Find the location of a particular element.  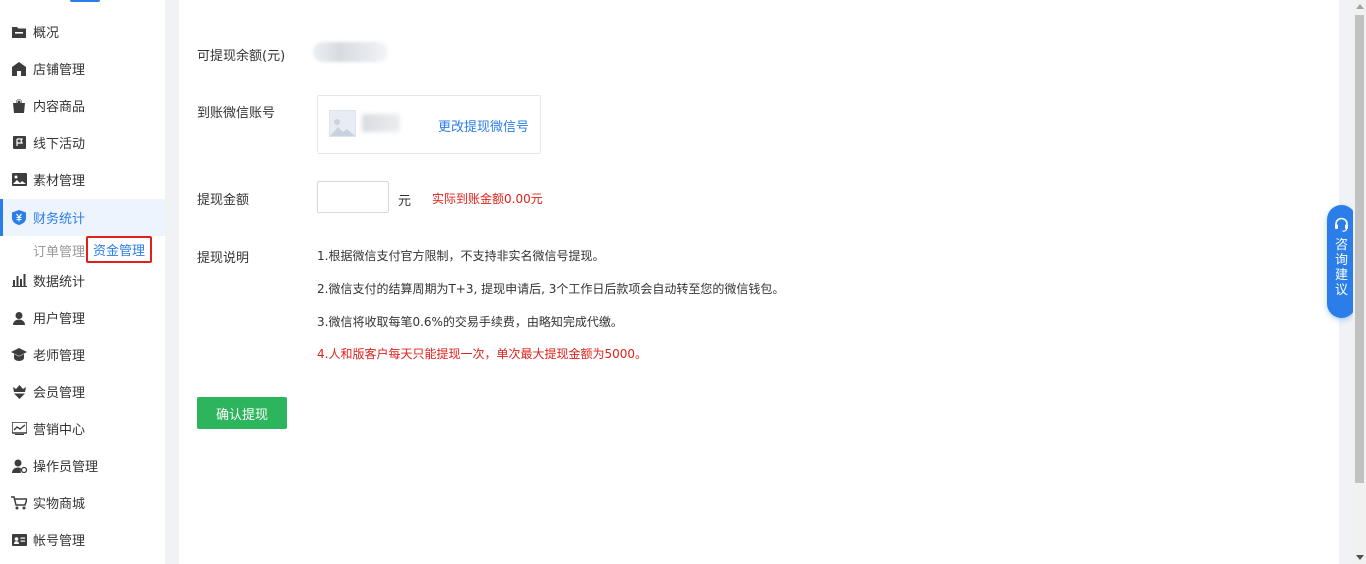

sidebar-item-label: 实物商城 is located at coordinates (59, 504).